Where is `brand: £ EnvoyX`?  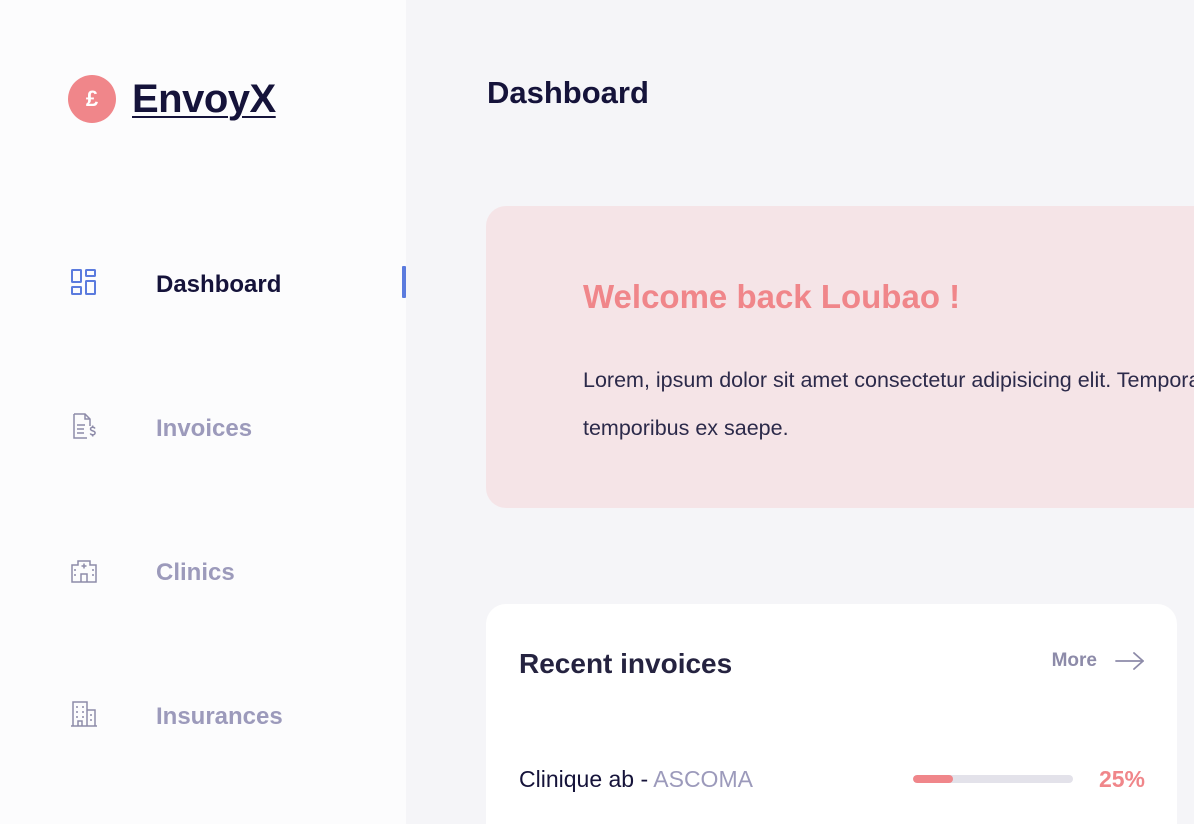 brand: £ EnvoyX is located at coordinates (172, 99).